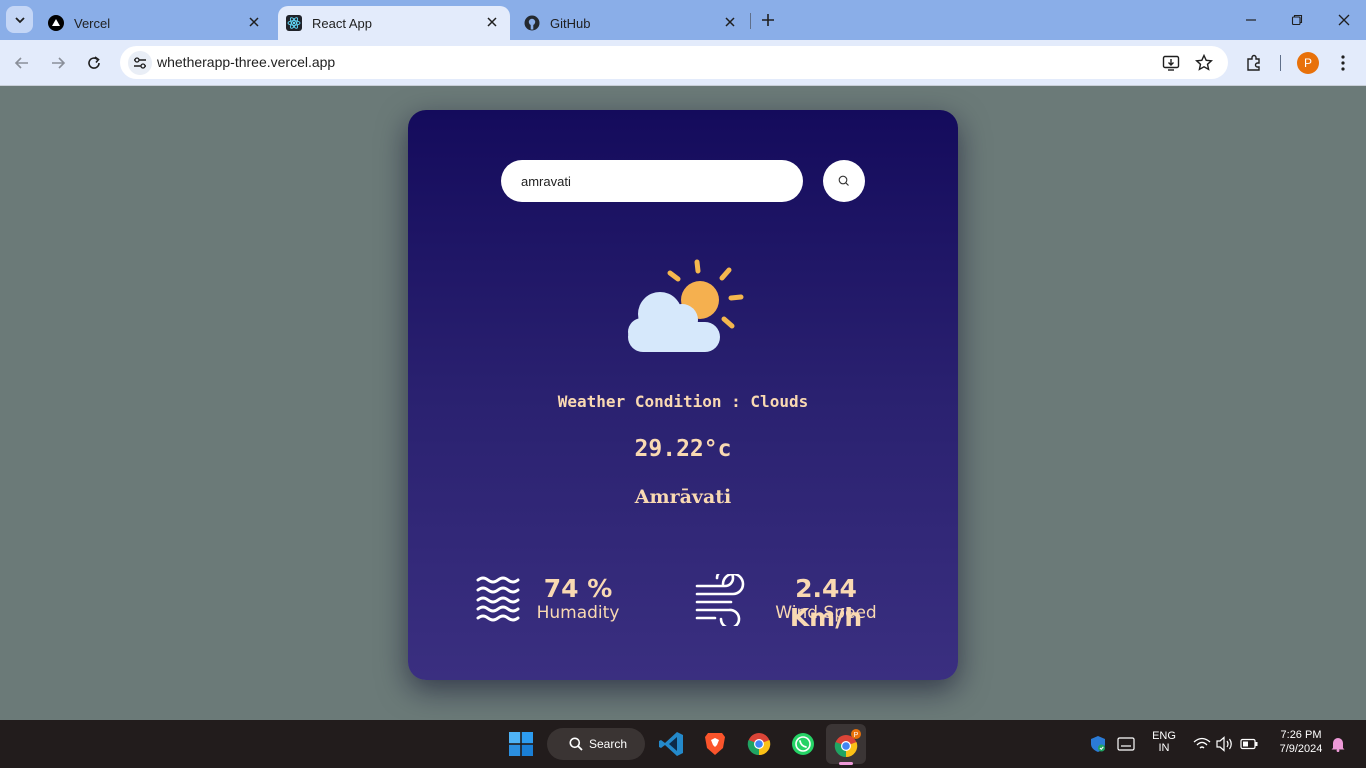 The image size is (1366, 768). I want to click on active-app-indicator, so click(846, 763).